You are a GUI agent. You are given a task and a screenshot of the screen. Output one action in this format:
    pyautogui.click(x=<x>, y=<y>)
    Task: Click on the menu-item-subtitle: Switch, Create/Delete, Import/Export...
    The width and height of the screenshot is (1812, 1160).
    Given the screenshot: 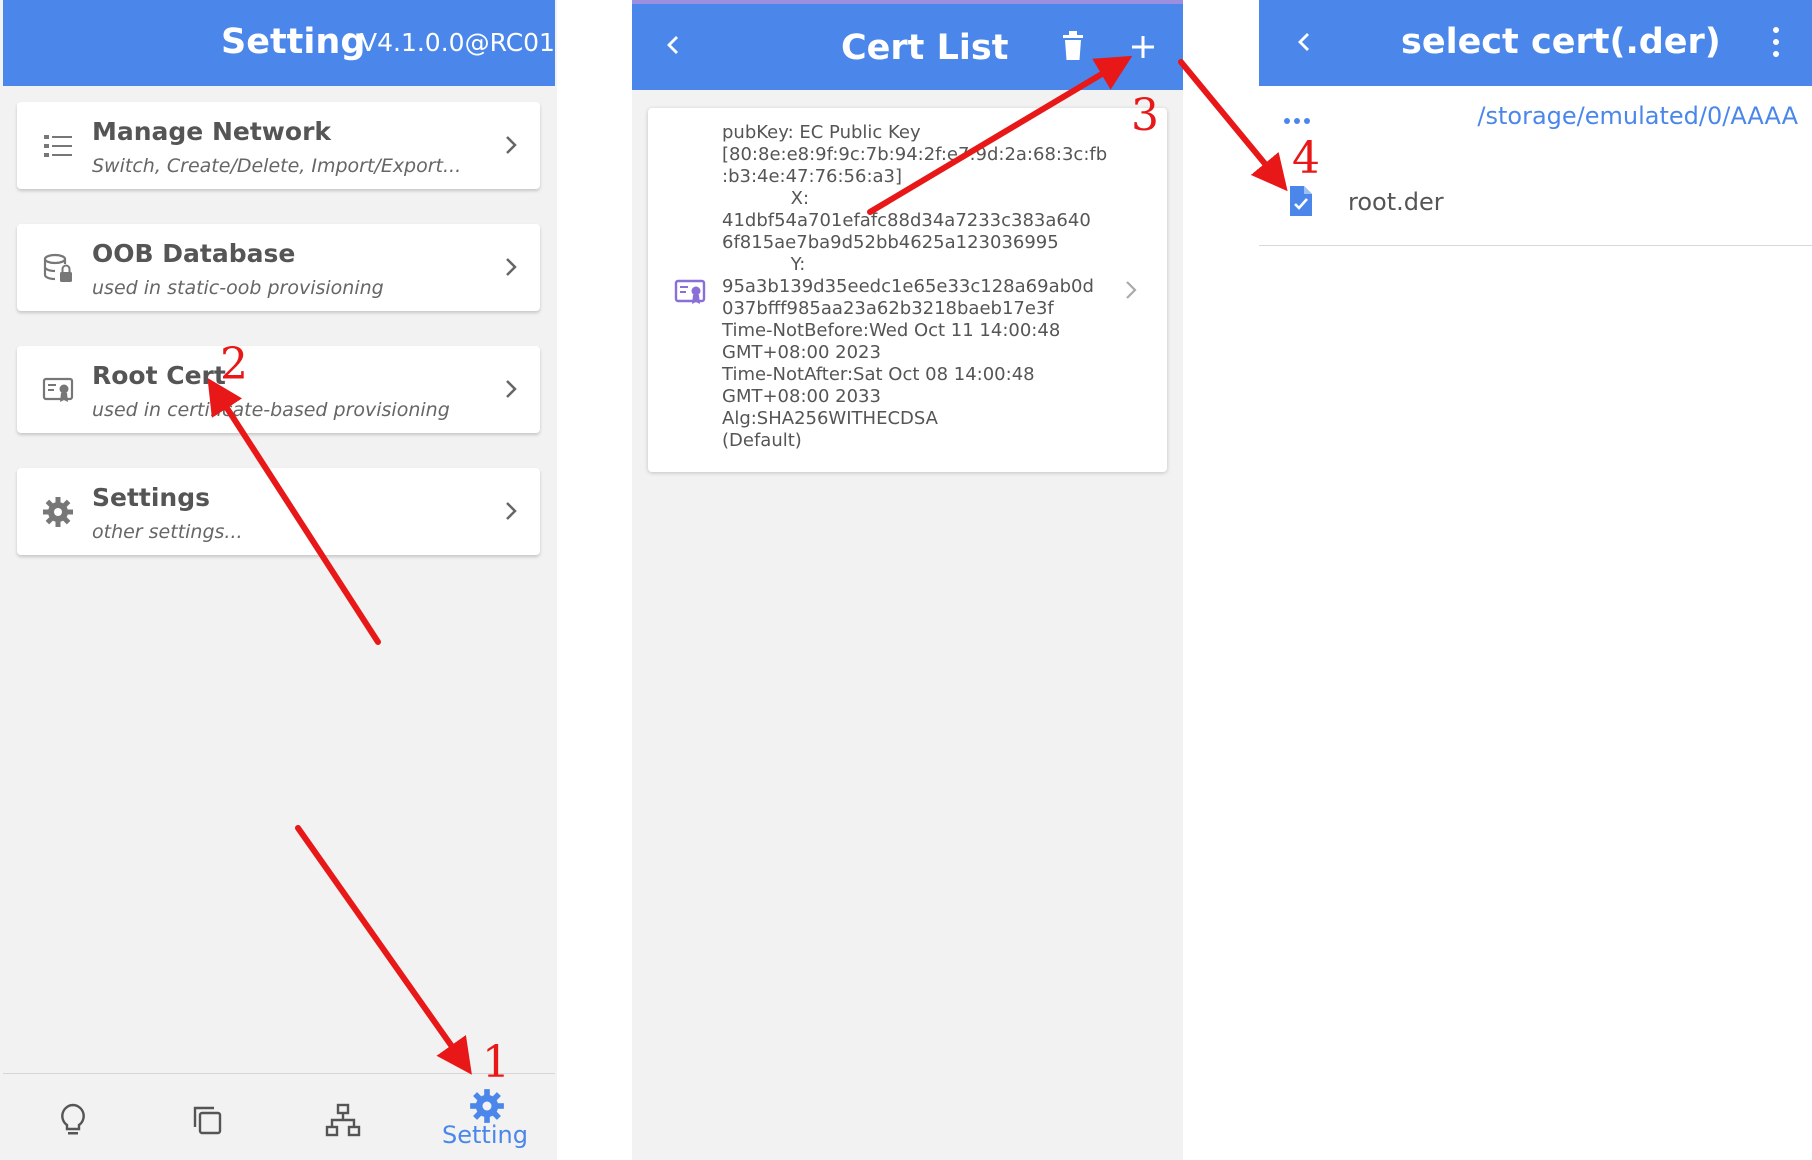 What is the action you would take?
    pyautogui.click(x=277, y=166)
    